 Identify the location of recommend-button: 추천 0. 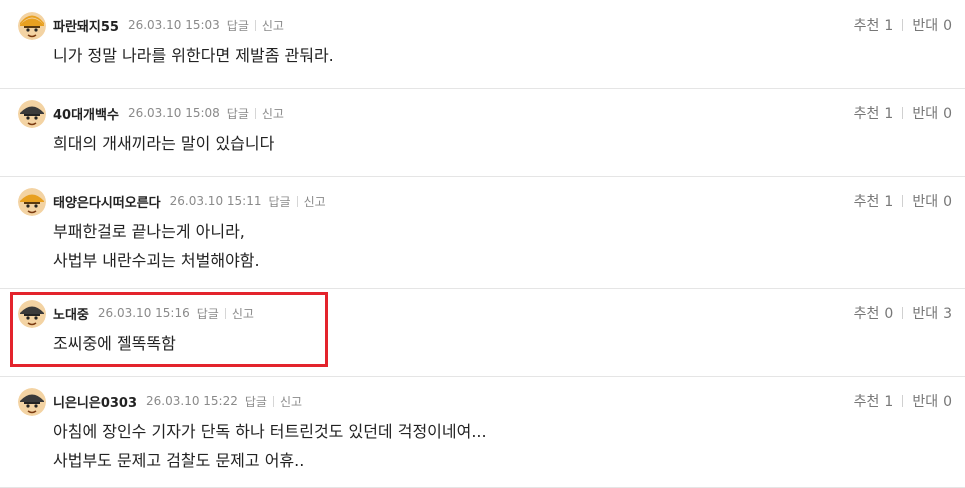
(874, 313).